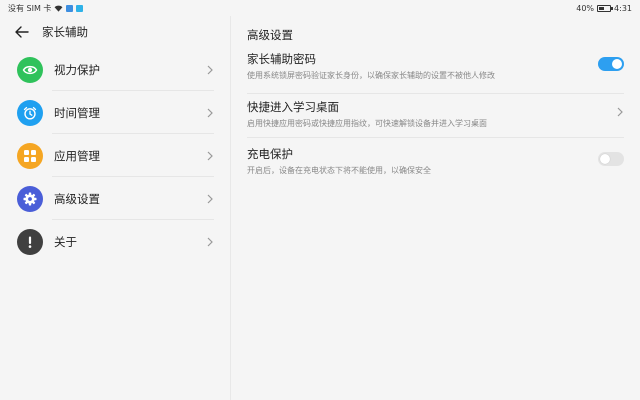 This screenshot has width=640, height=400. I want to click on eye-icon, so click(30, 69).